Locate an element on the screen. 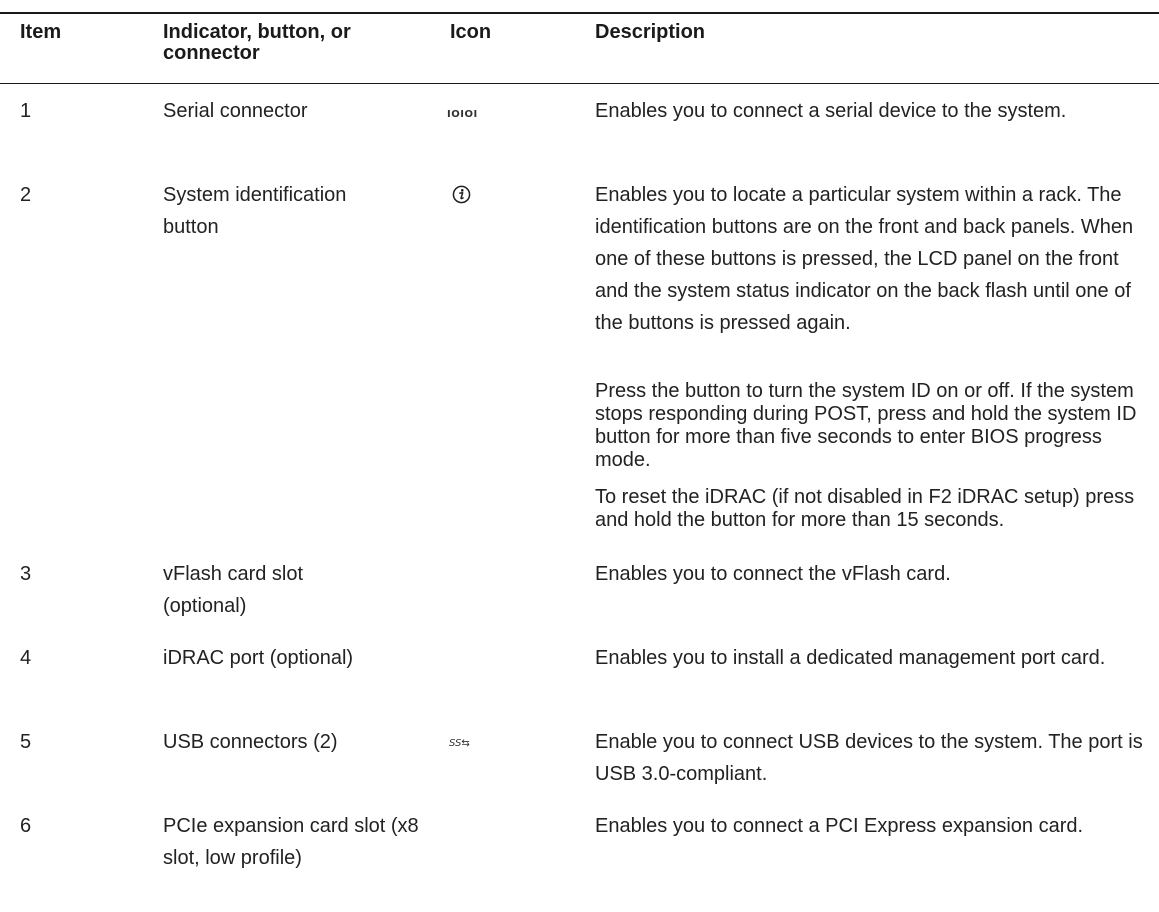 Image resolution: width=1159 pixels, height=912 pixels. indicator-label: USB connectors (2) is located at coordinates (250, 742).